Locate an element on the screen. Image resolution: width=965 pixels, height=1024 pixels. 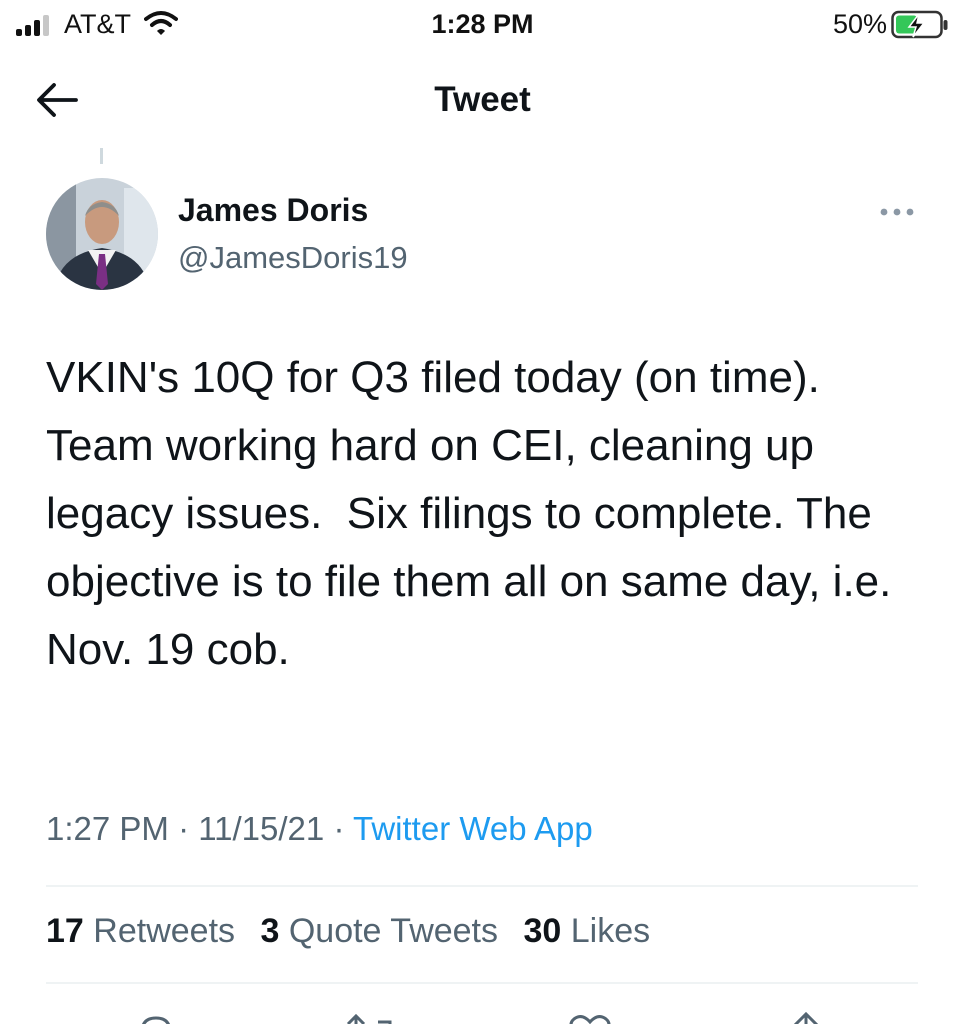
battery-percent: 50% is located at coordinates (859, 24).